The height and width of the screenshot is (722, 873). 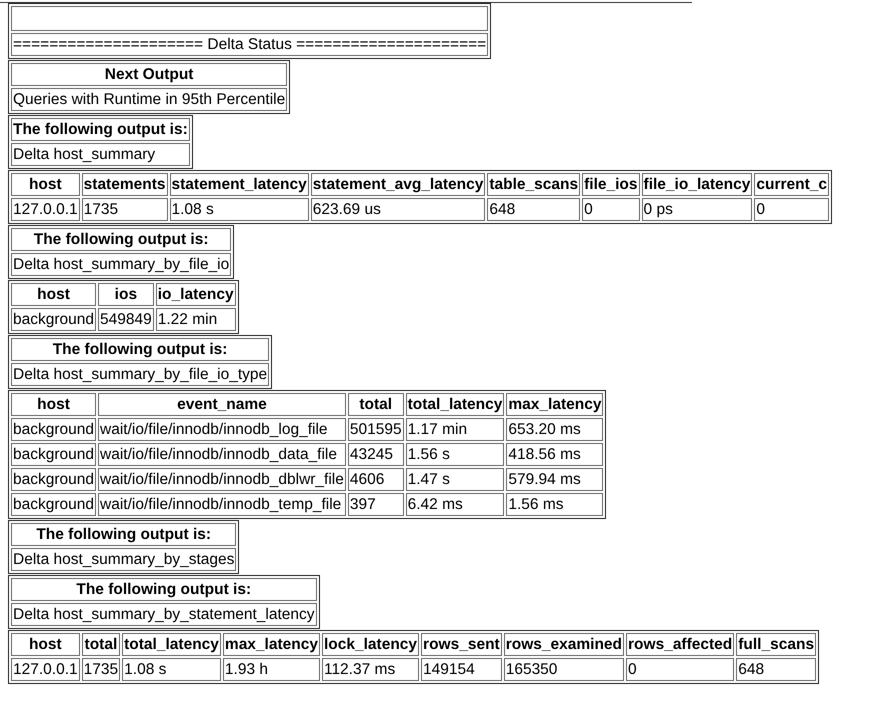 What do you see at coordinates (376, 429) in the screenshot?
I see `table-cell: 501595` at bounding box center [376, 429].